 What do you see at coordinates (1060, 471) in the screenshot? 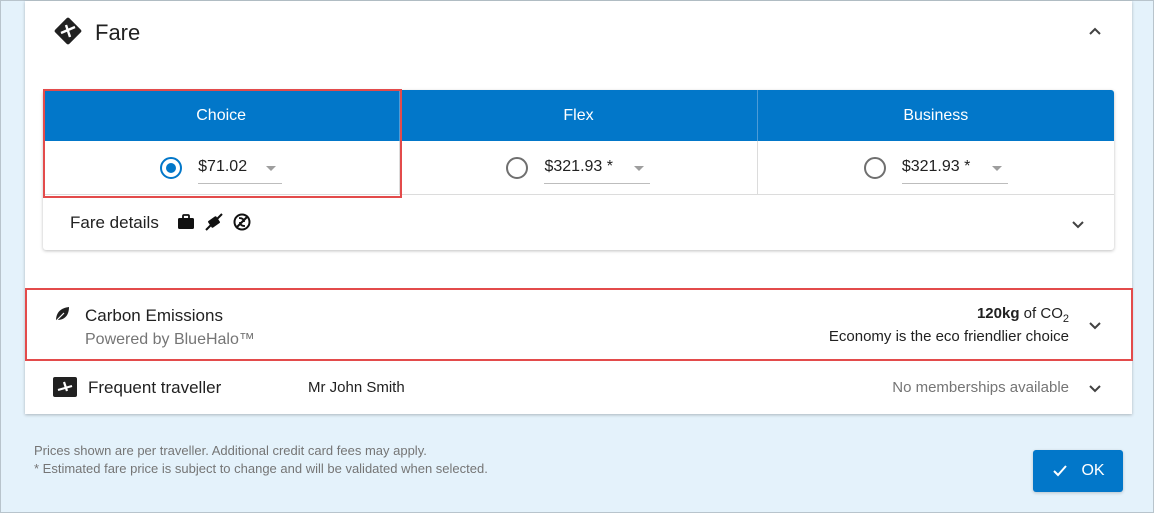
I see `check-icon` at bounding box center [1060, 471].